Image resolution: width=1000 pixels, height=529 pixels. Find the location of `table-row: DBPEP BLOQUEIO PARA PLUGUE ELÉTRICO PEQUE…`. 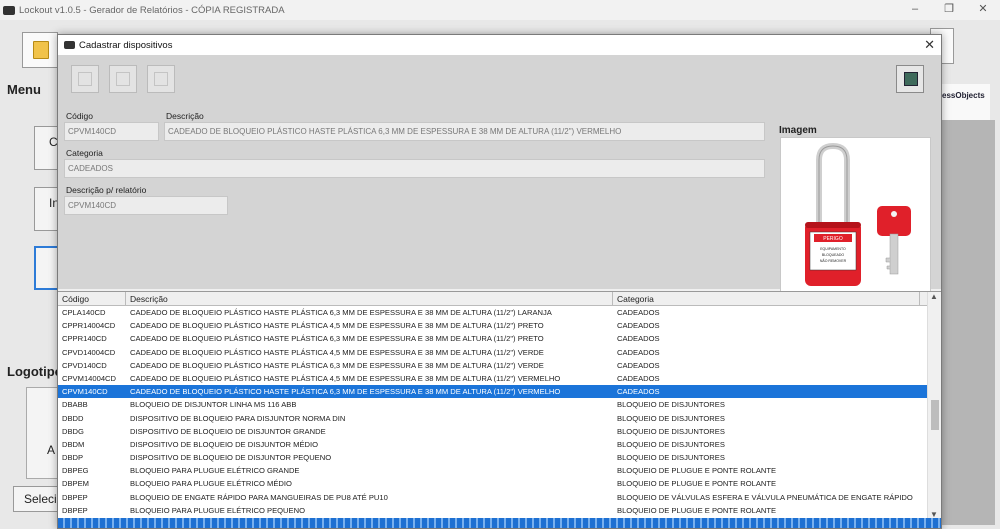

table-row: DBPEP BLOQUEIO PARA PLUGUE ELÉTRICO PEQUE… is located at coordinates (499, 510).